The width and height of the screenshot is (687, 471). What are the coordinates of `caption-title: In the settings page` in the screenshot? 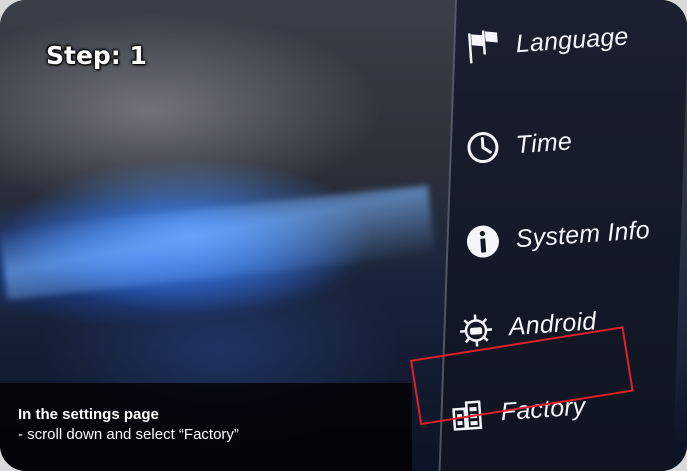 It's located at (88, 414).